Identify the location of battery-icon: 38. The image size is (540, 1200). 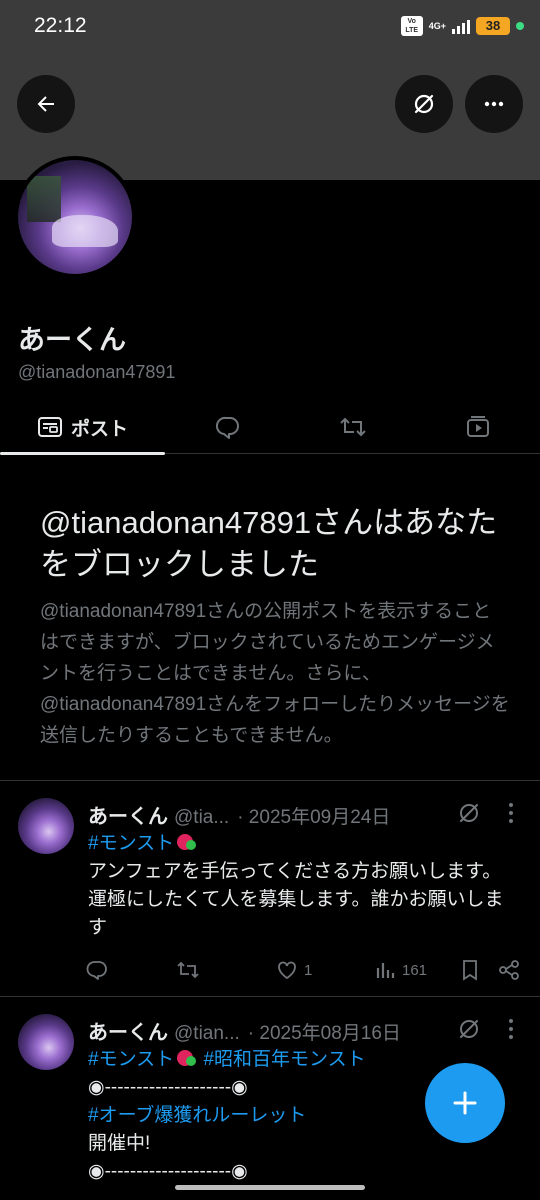
(493, 26).